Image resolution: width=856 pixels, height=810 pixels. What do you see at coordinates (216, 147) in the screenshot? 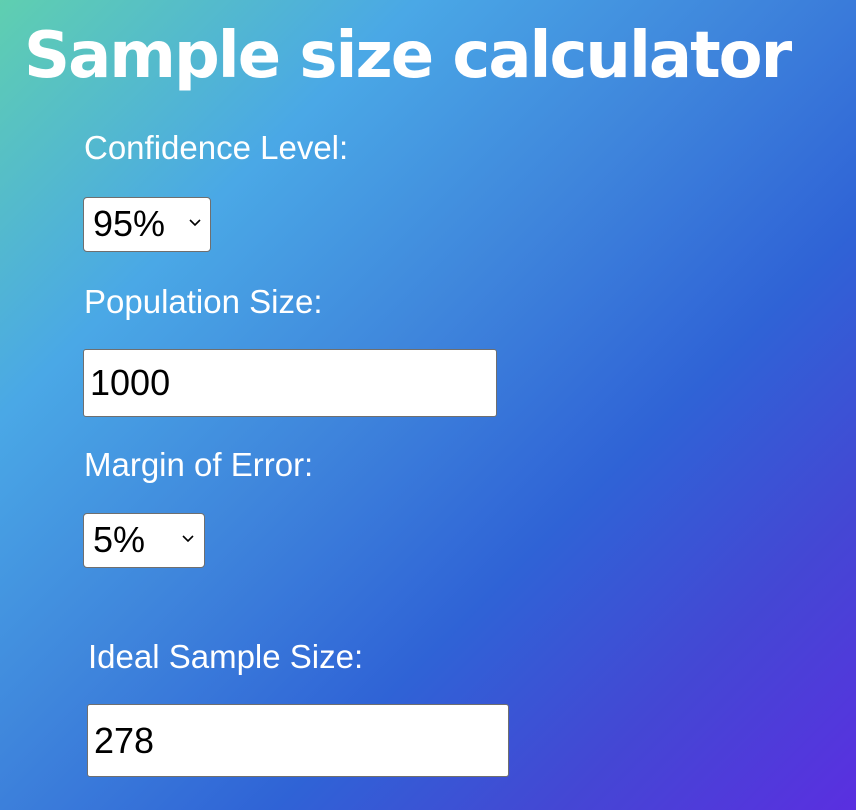
I see `confidence-level-label: Confidence Level:` at bounding box center [216, 147].